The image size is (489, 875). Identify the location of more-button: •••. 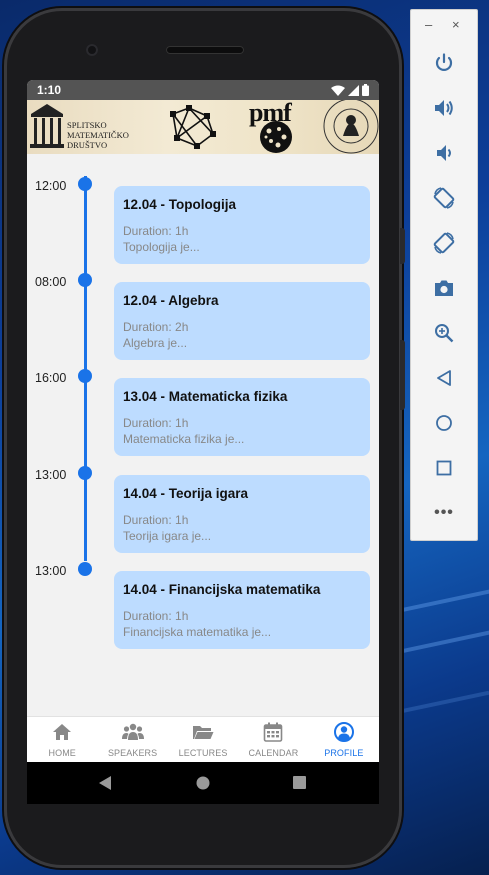
(444, 513).